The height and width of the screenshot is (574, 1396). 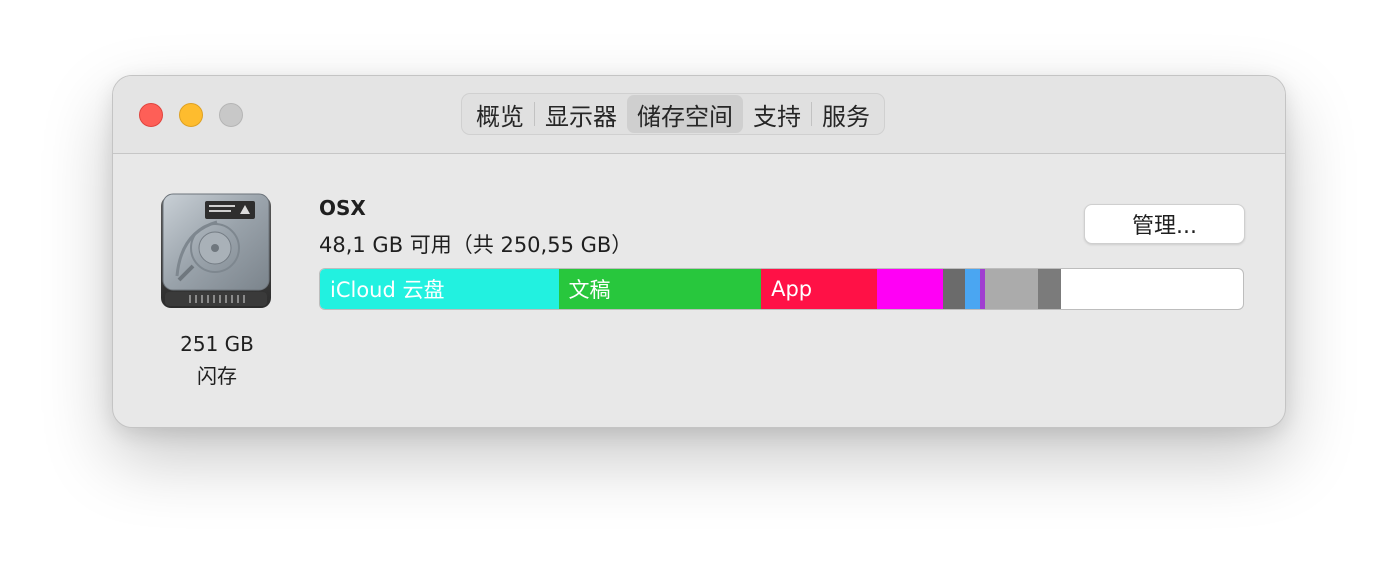 I want to click on tab-bar: 概览 显示器 储存空间 支持 服务, so click(x=673, y=114).